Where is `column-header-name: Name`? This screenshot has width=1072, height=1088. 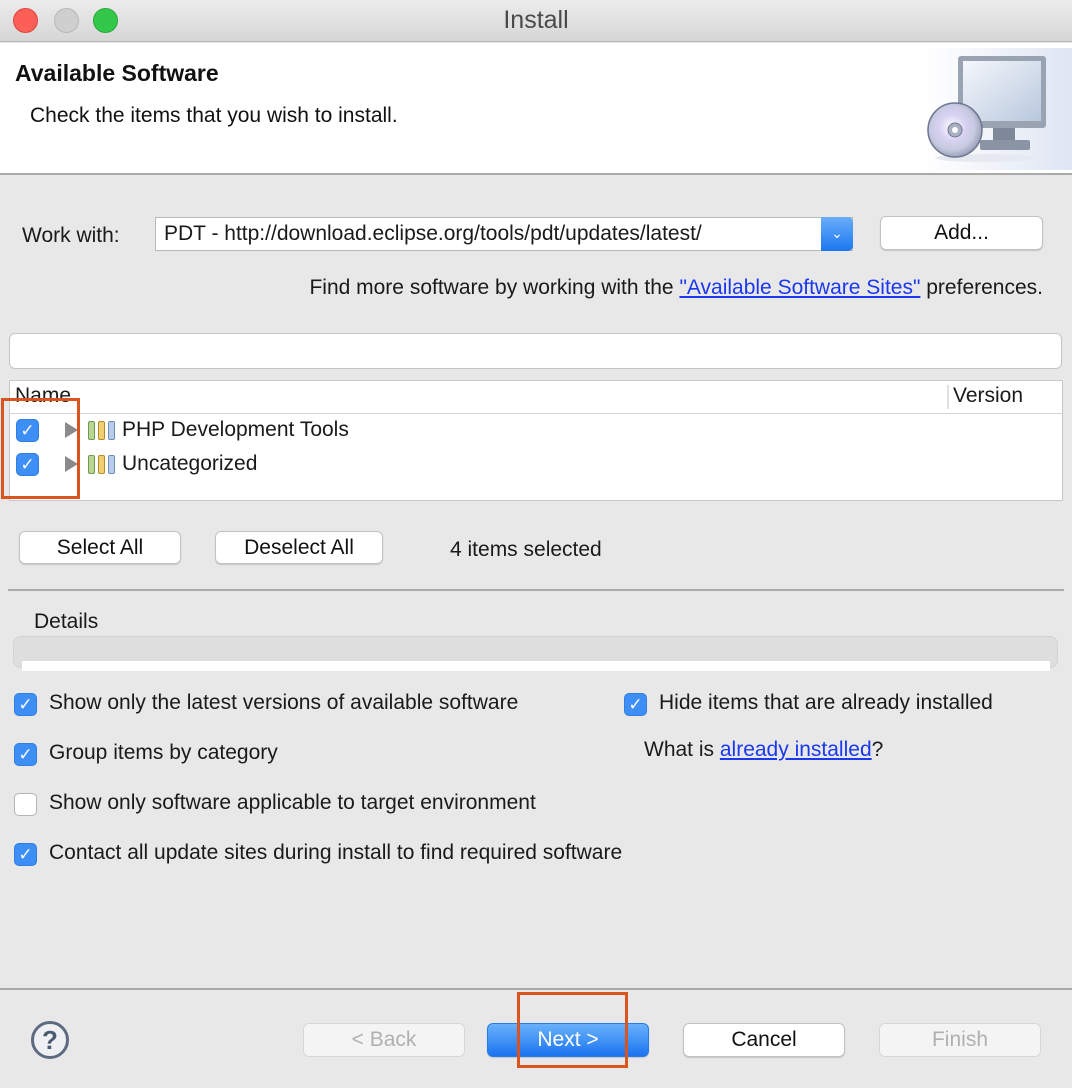
column-header-name: Name is located at coordinates (43, 396).